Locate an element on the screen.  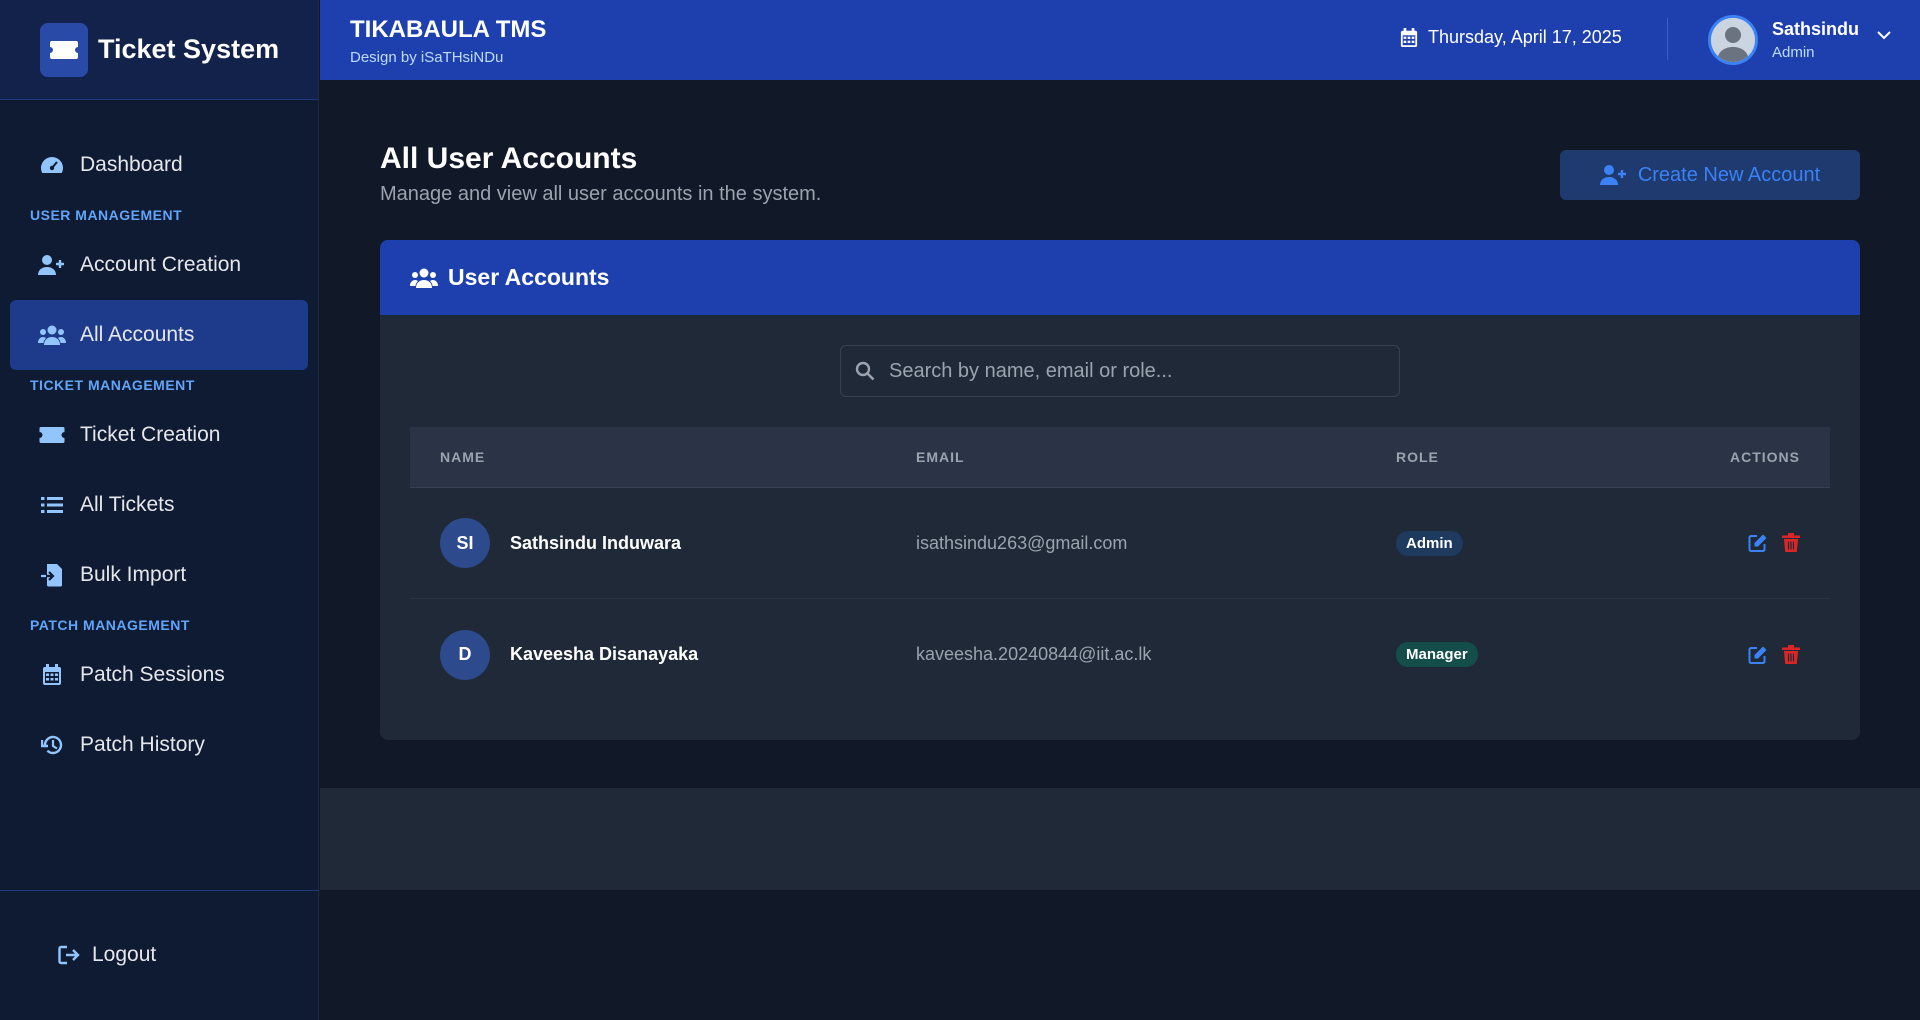
sidebar-item-label: All Accounts is located at coordinates (137, 334).